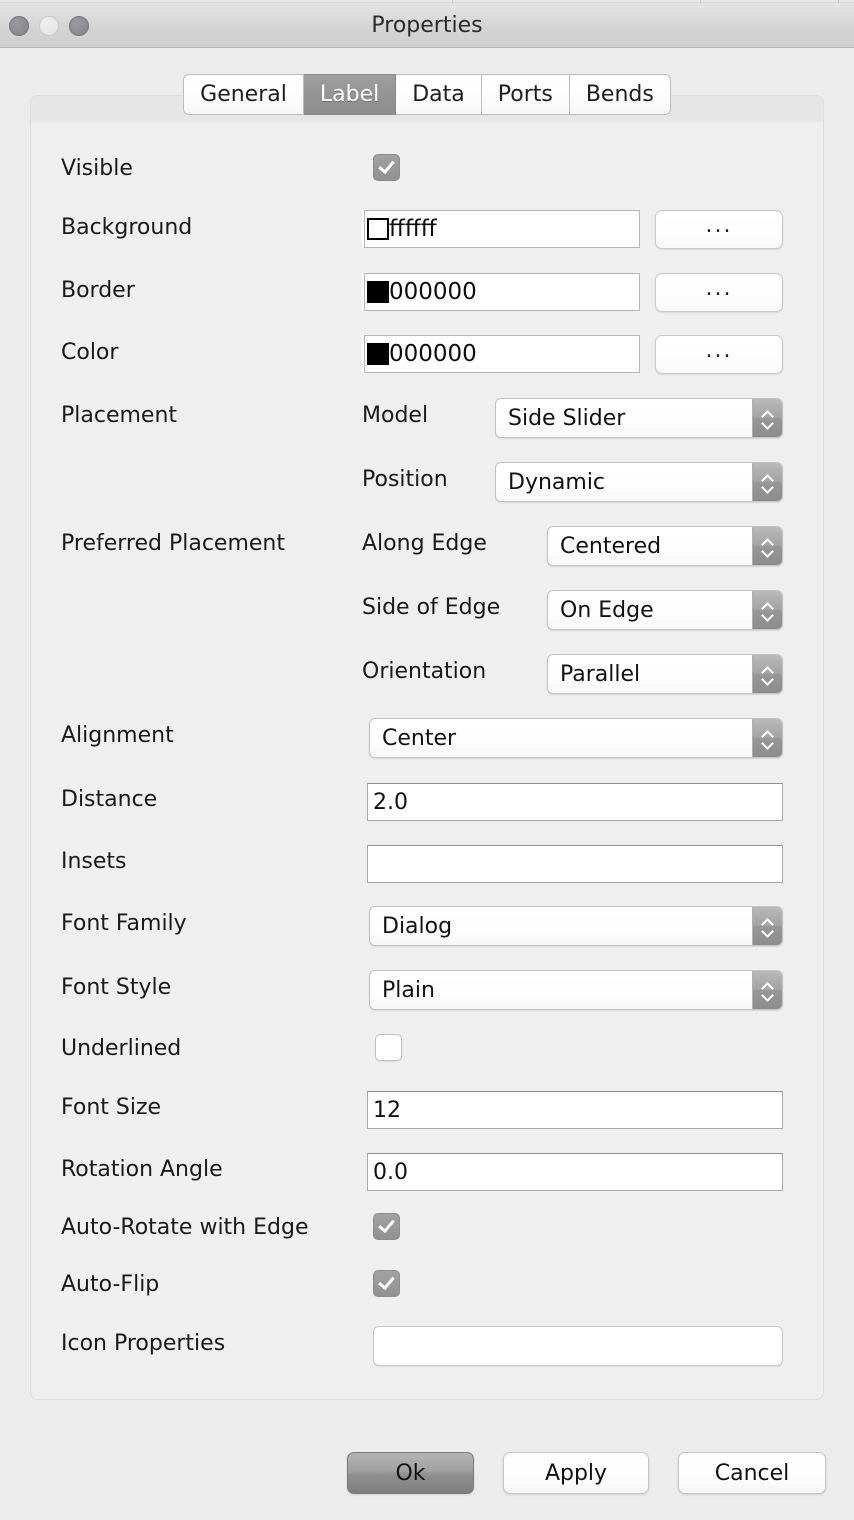  What do you see at coordinates (424, 543) in the screenshot?
I see `along-edge-label: Along Edge` at bounding box center [424, 543].